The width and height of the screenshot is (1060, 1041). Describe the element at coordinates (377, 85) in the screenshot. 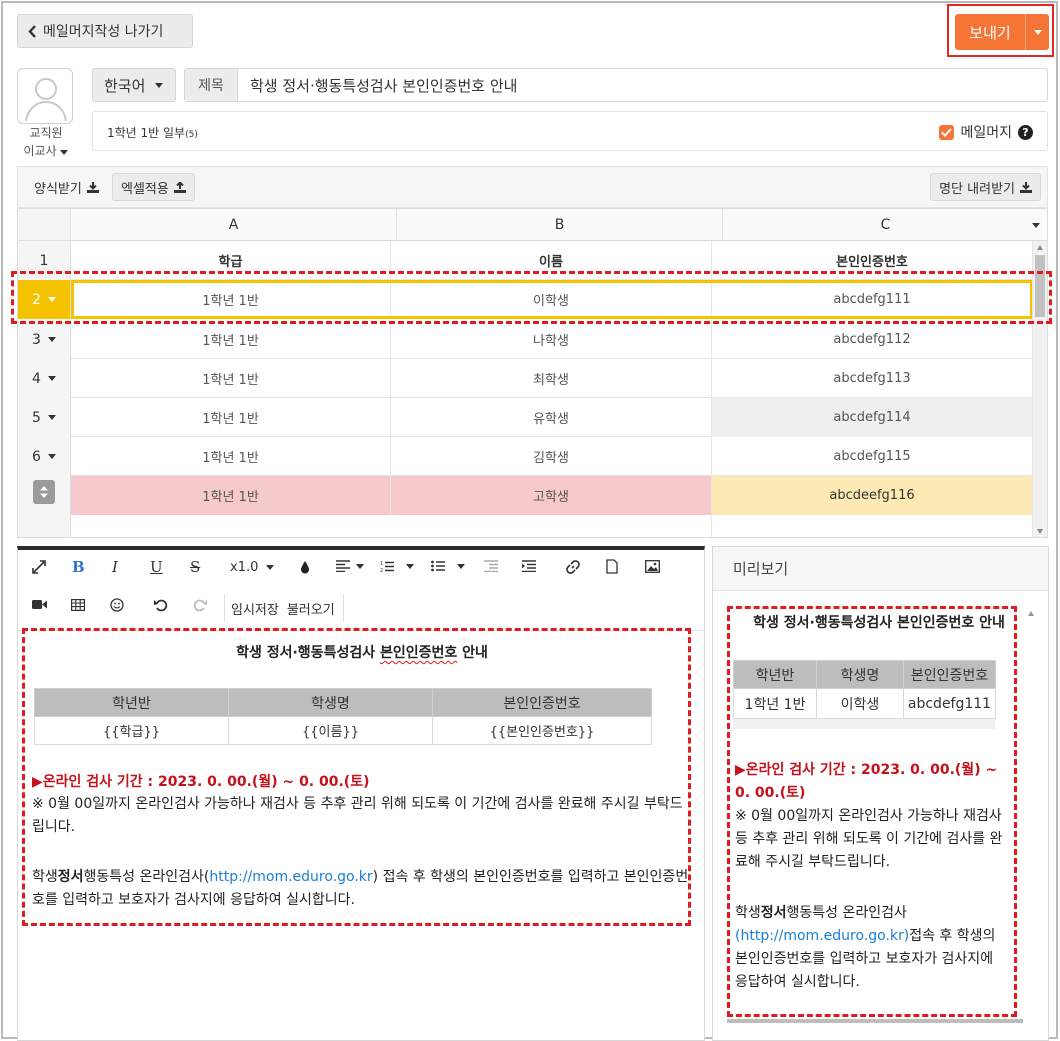

I see `subject-input: 학생 정서·행동특성검사 본인인증번호 안내` at that location.